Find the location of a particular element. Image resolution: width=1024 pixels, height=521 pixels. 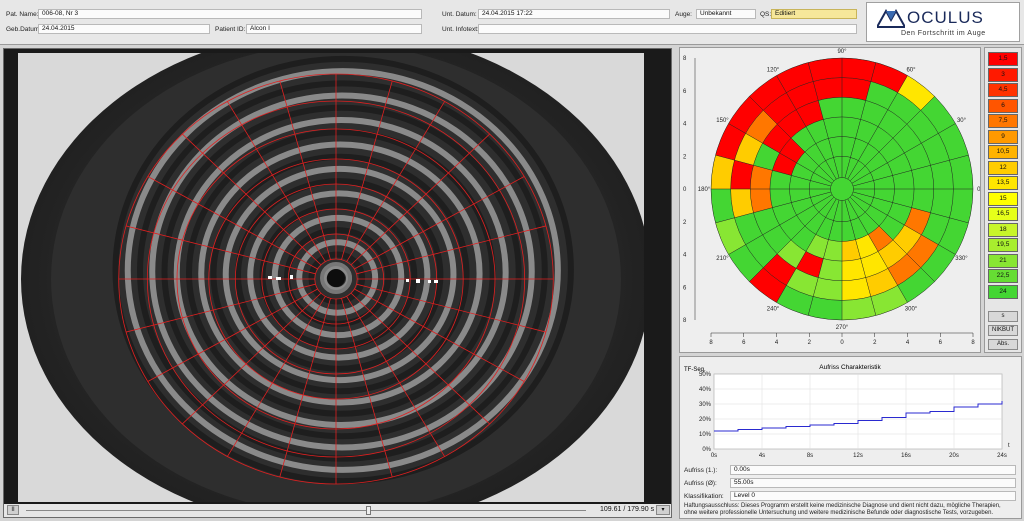

auge-field: Unbekannt is located at coordinates (726, 14).